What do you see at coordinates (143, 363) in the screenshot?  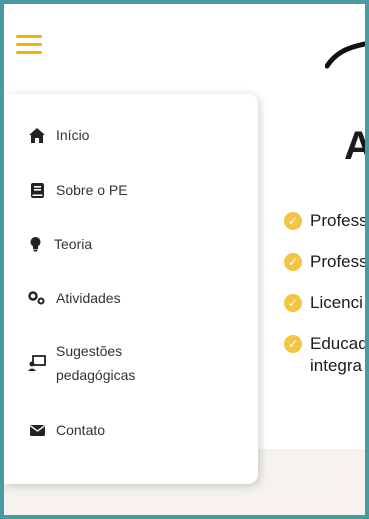 I see `nav-item-sugestoes: Sugestões pedagógicas` at bounding box center [143, 363].